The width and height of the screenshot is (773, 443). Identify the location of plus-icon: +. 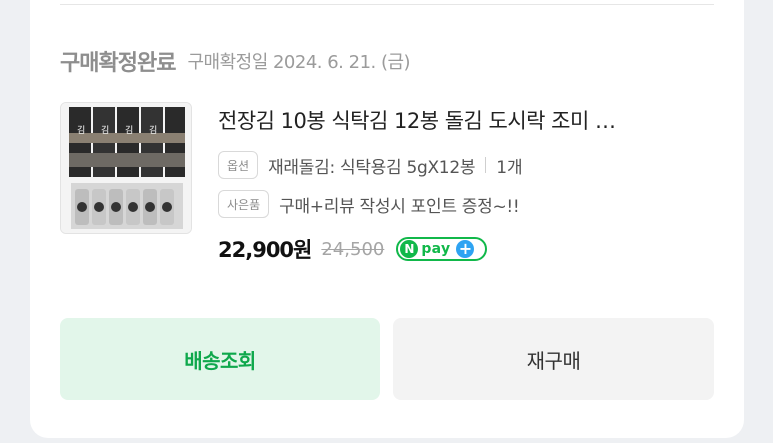
(465, 249).